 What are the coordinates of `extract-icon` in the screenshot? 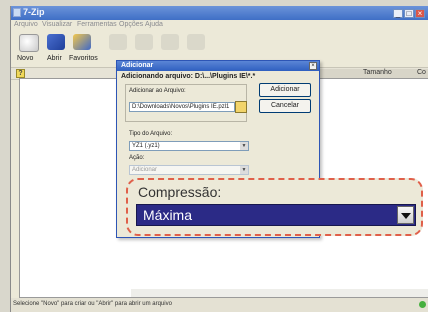 It's located at (118, 42).